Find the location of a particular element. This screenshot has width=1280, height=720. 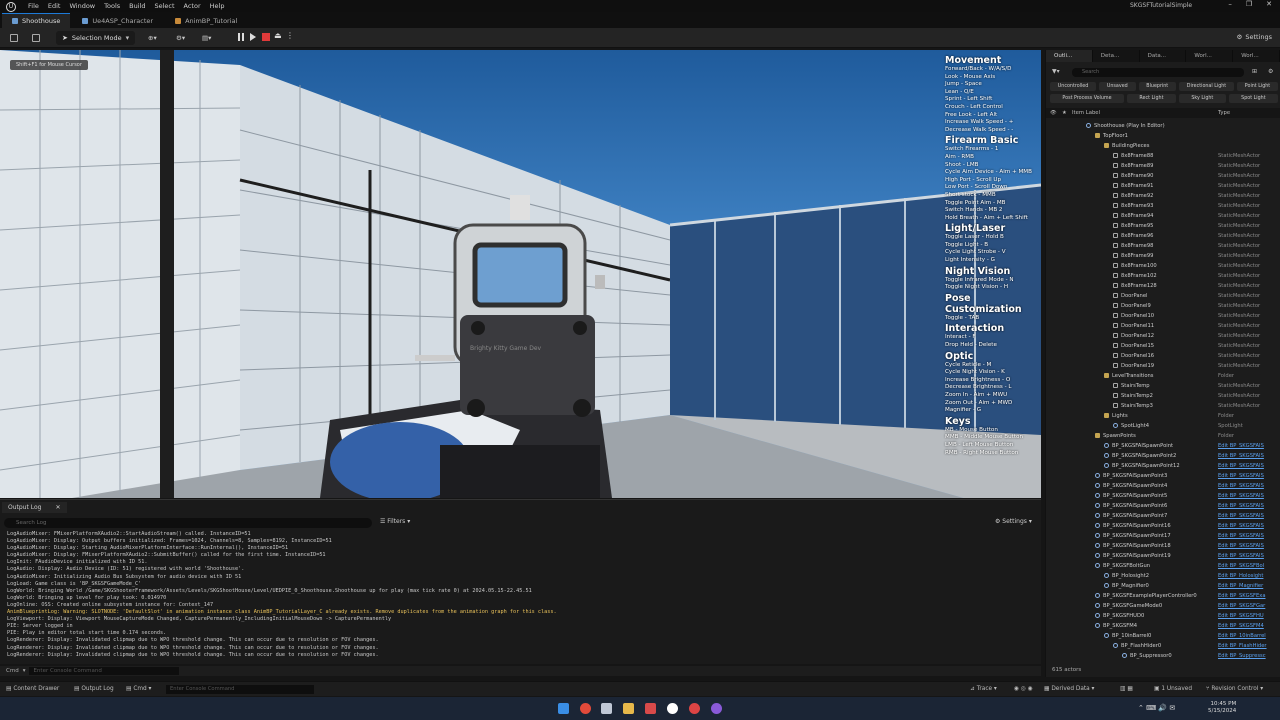

col-type: Type is located at coordinates (1224, 113).